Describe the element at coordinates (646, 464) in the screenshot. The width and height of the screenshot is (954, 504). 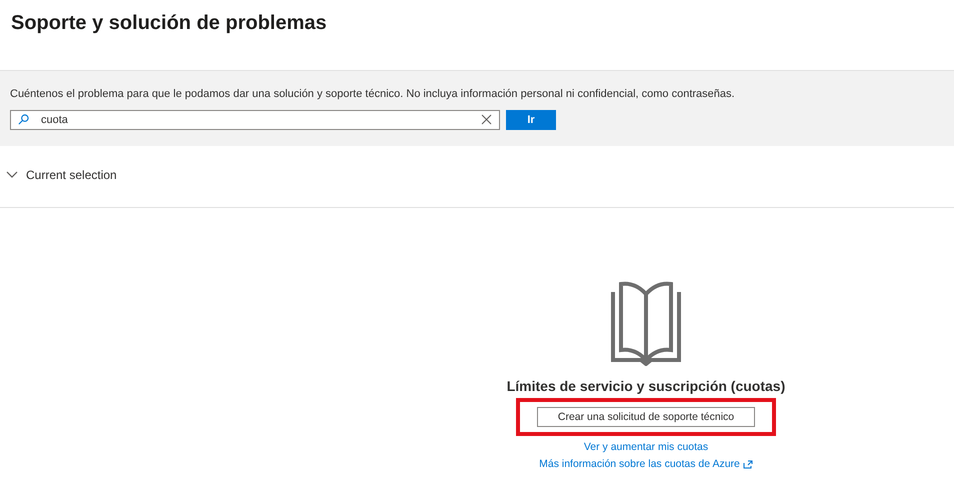
I see `help-link: Más información sobre las cuotas de Azure` at that location.